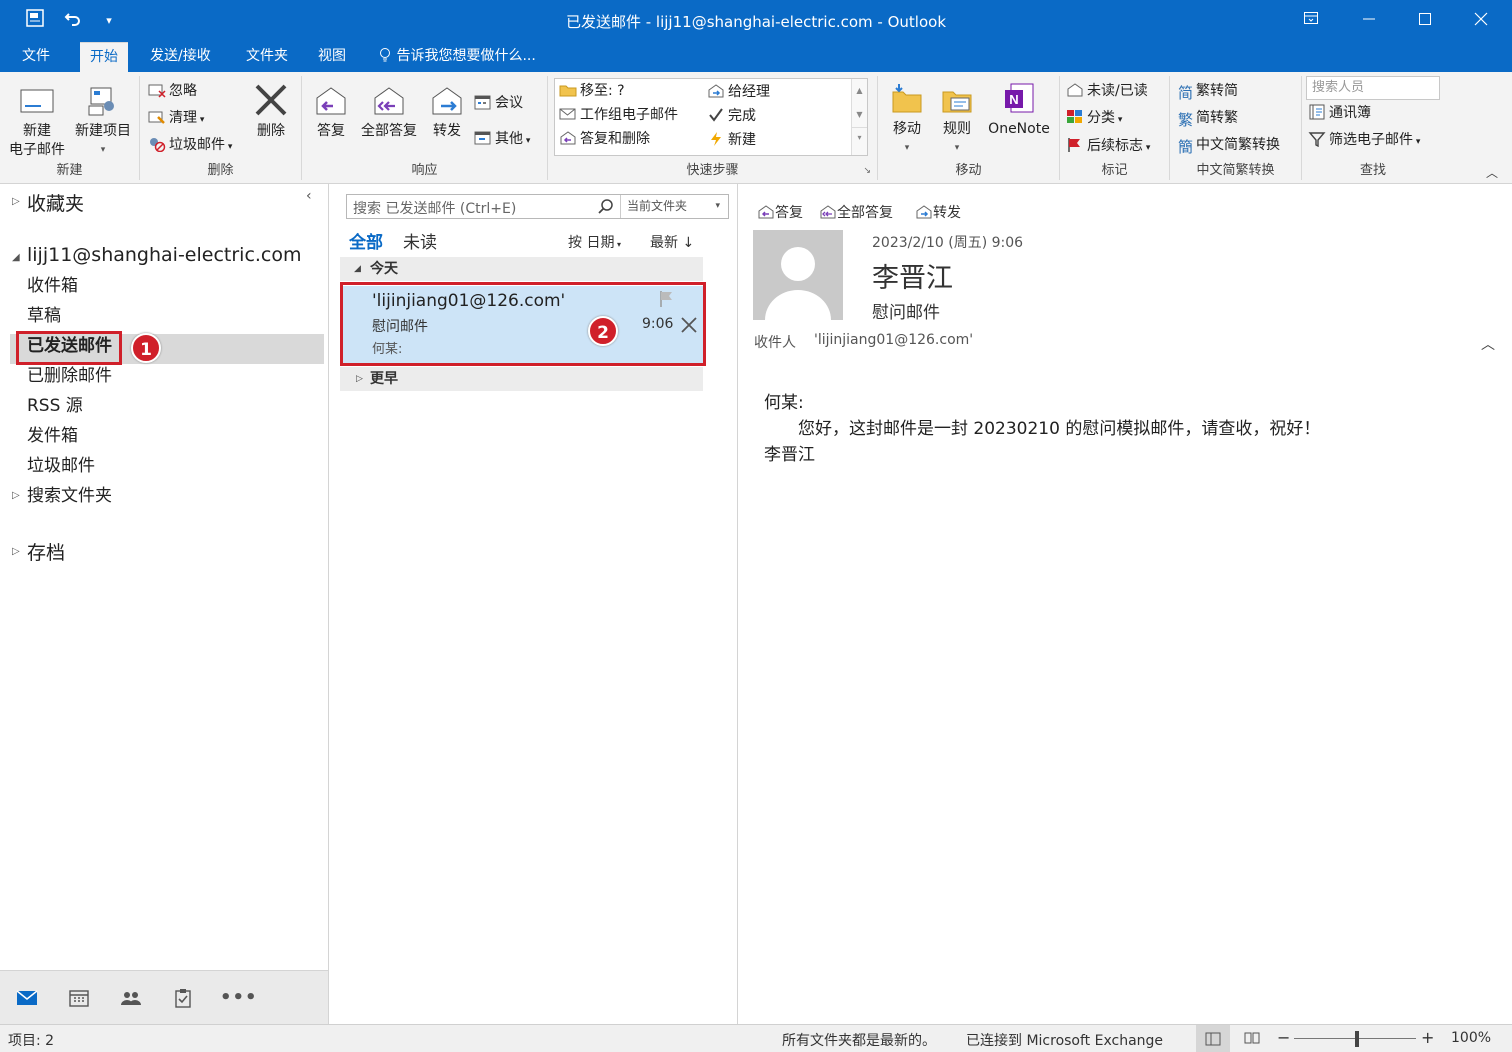 The width and height of the screenshot is (1512, 1052). What do you see at coordinates (731, 116) in the screenshot?
I see `quick-step-done: 完成` at bounding box center [731, 116].